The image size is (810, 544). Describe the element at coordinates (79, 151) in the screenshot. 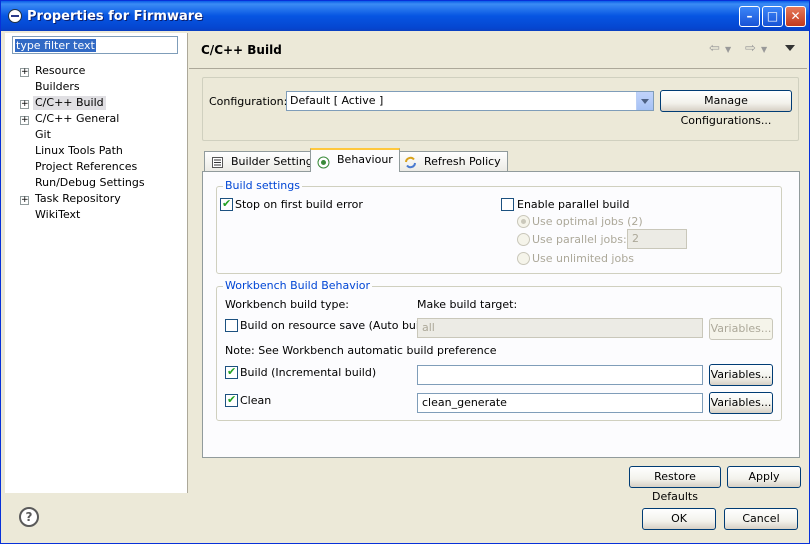

I see `tree-item-linux-tools-path: Linux Tools Path` at that location.